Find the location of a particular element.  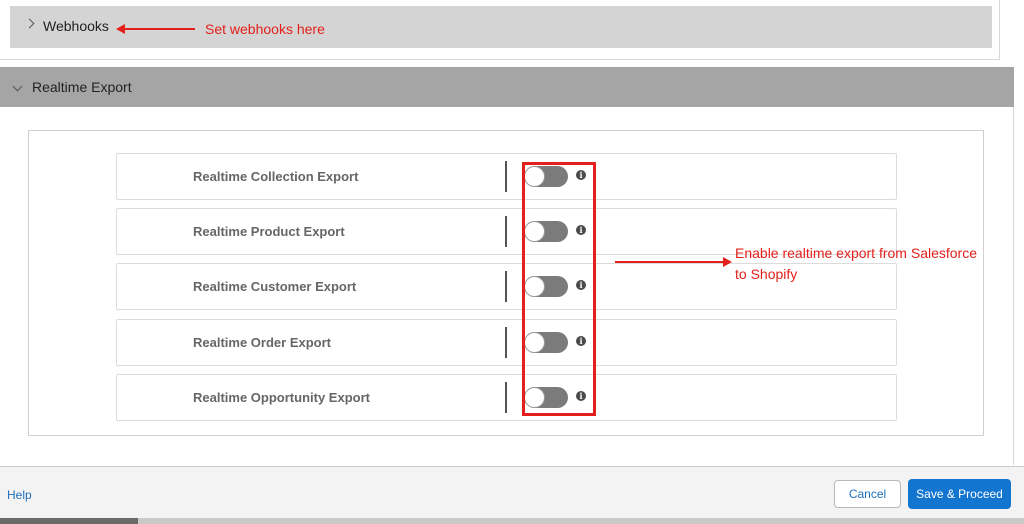

setting-row-order: Realtime Order Export i is located at coordinates (506, 342).